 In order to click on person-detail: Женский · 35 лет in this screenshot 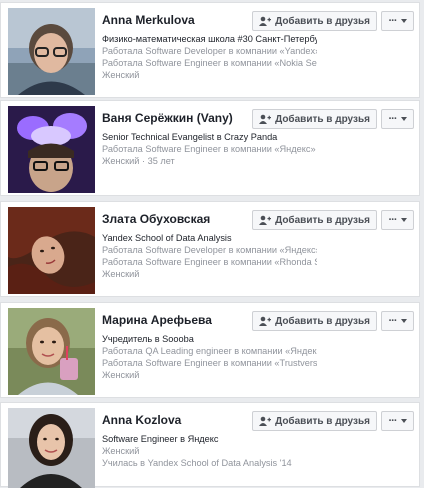, I will do `click(138, 161)`.